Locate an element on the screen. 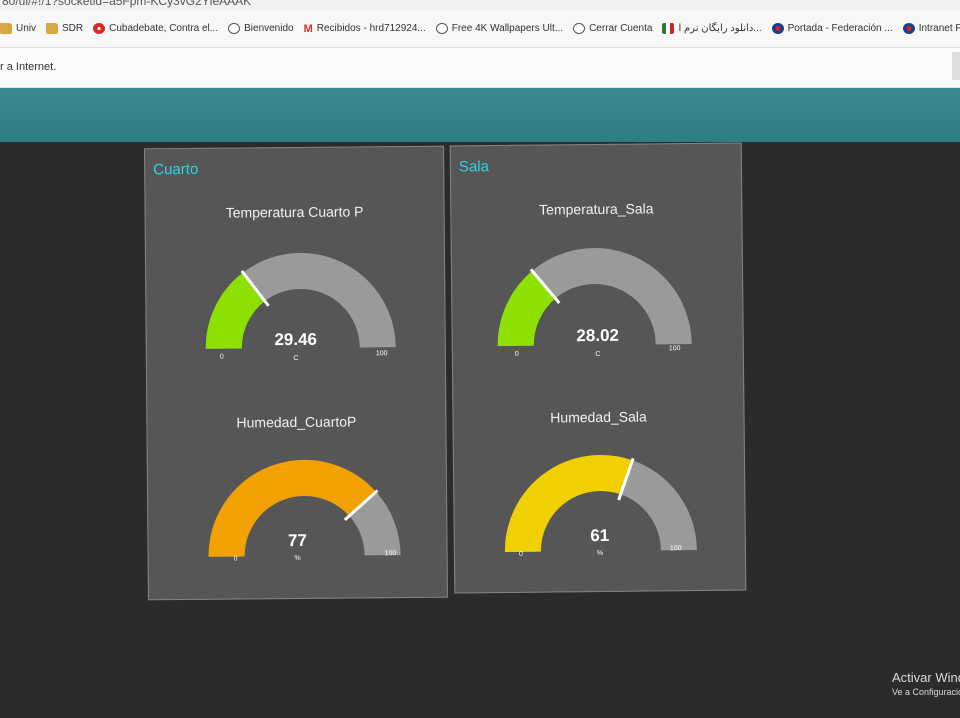  gauge-value: 61 is located at coordinates (600, 535).